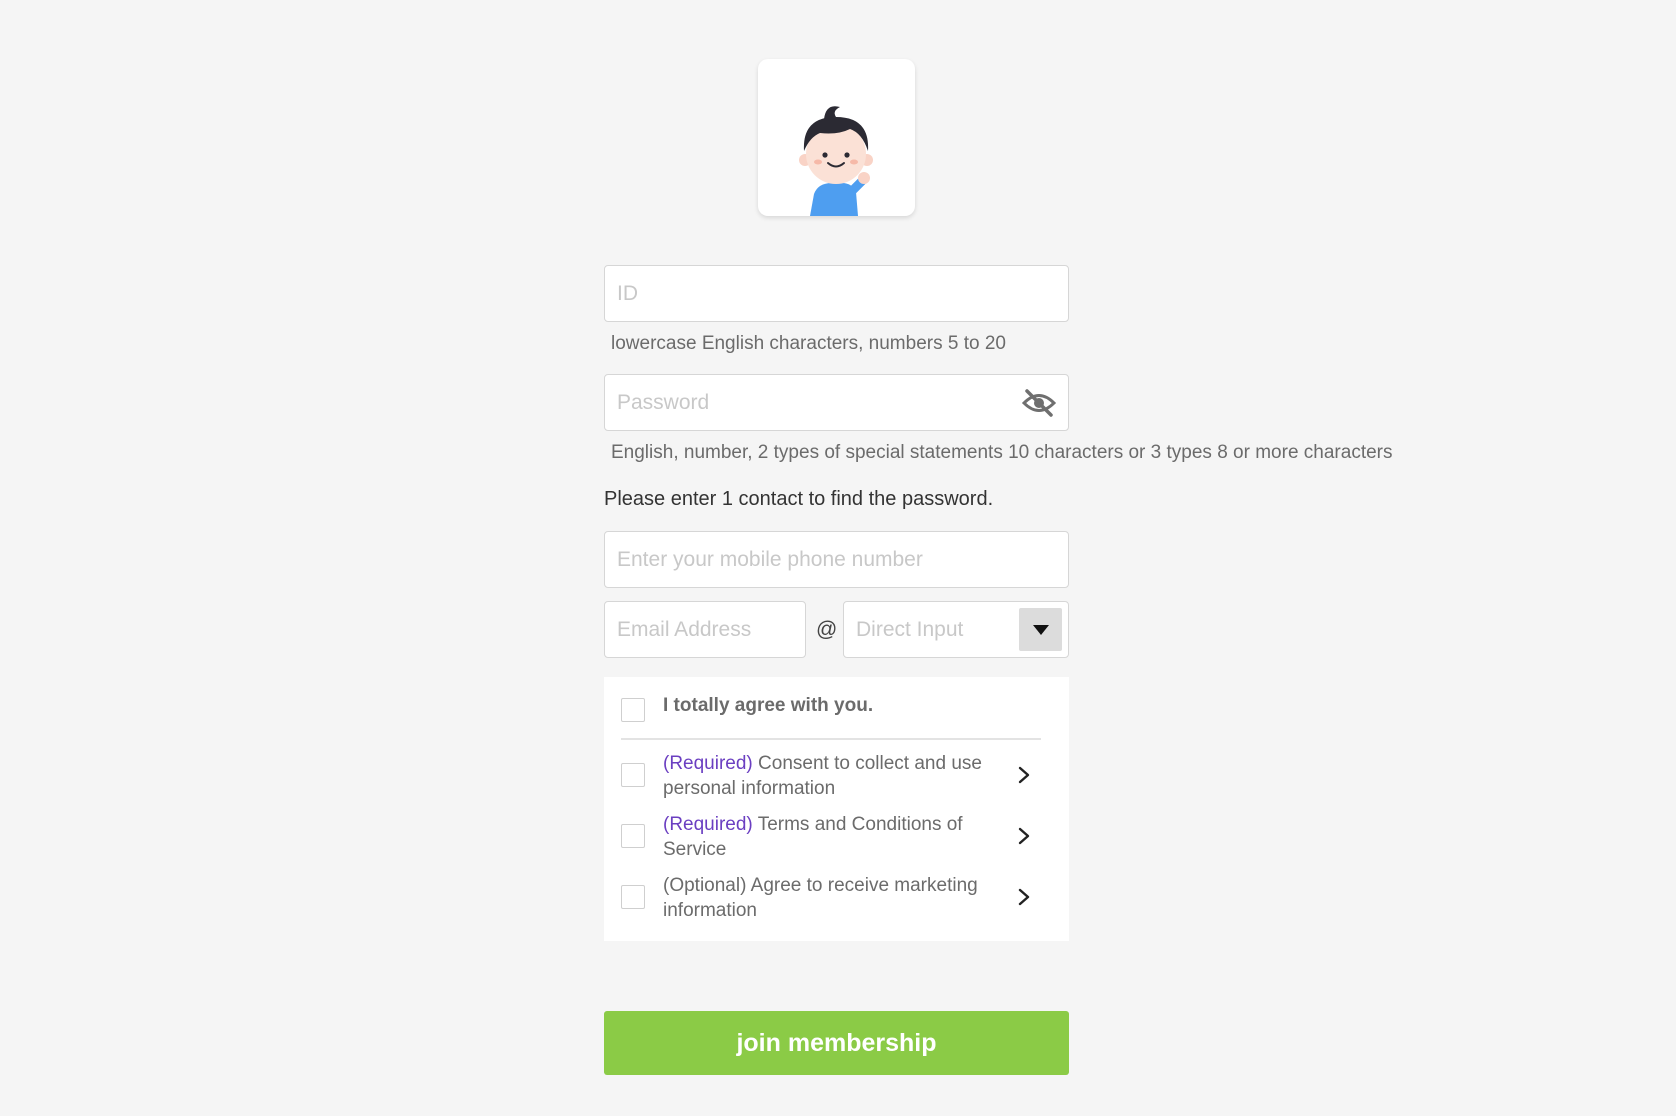 This screenshot has height=1116, width=1676. I want to click on terms-divider, so click(831, 739).